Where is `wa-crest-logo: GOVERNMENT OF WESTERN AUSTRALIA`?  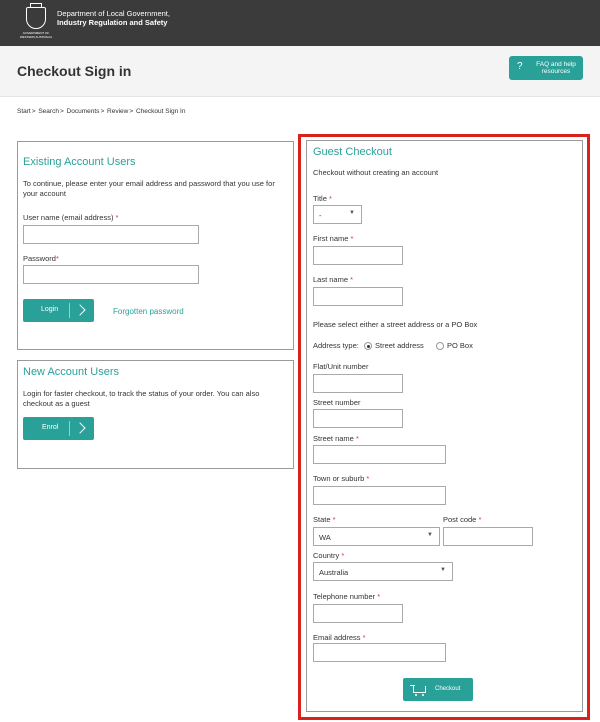
wa-crest-logo: GOVERNMENT OF WESTERN AUSTRALIA is located at coordinates (36, 22).